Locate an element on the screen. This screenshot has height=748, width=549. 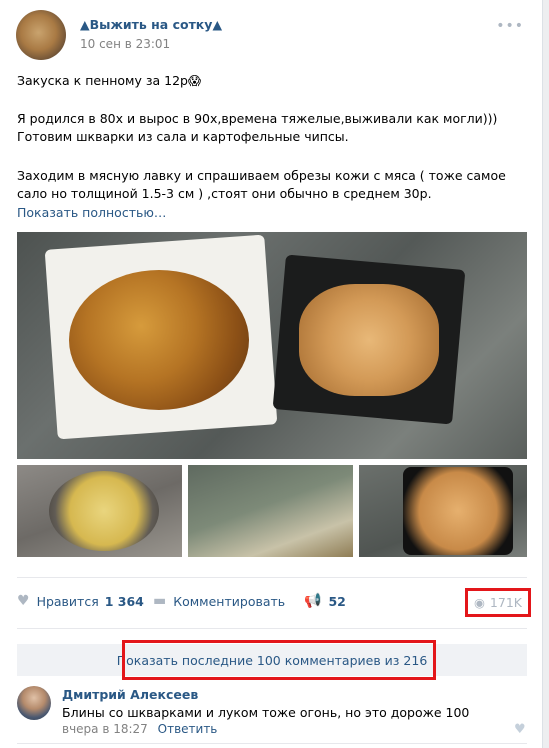
eye-icon: ◉ is located at coordinates (479, 602).